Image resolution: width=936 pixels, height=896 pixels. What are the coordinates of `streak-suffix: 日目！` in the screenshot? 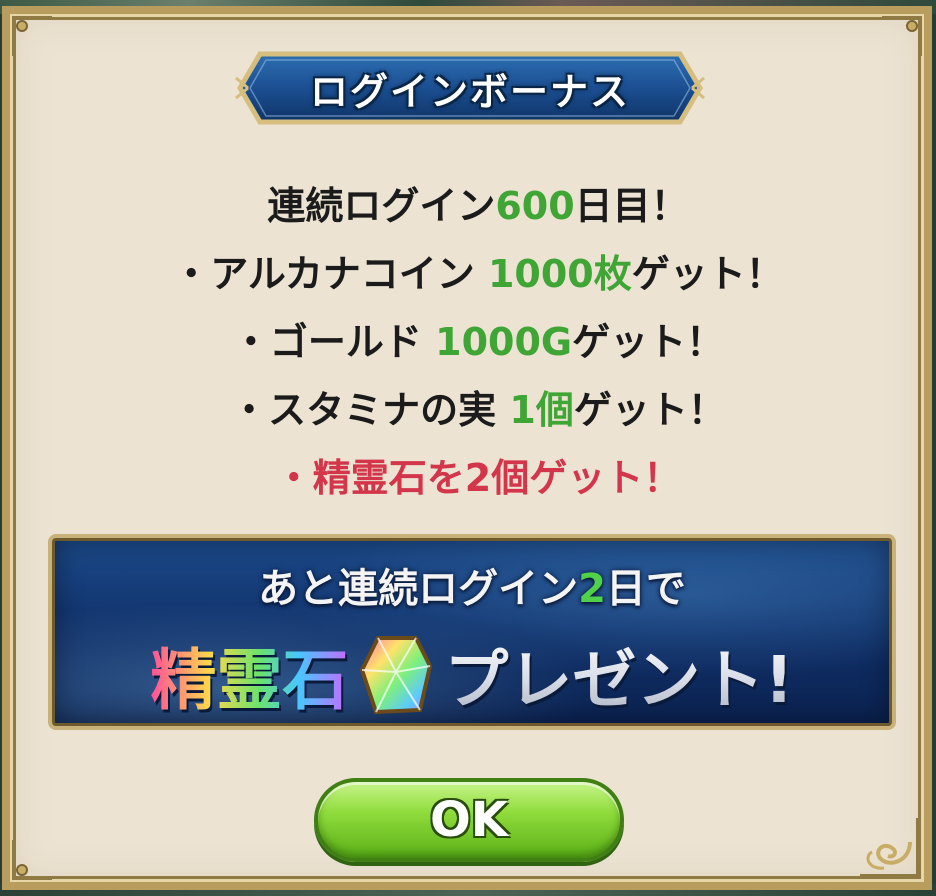 It's located at (631, 206).